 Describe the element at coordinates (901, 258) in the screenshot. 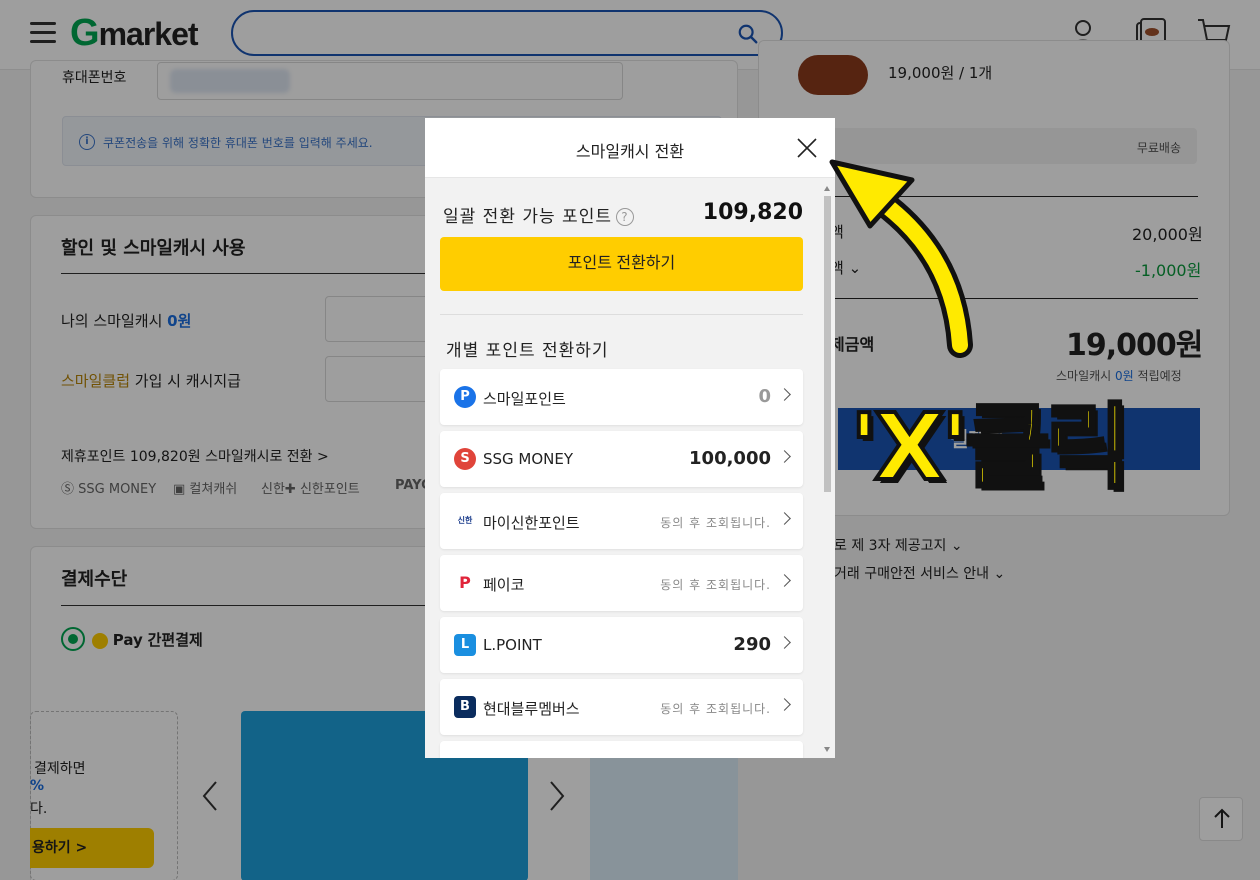

I see `annotation-arrow-icon` at that location.